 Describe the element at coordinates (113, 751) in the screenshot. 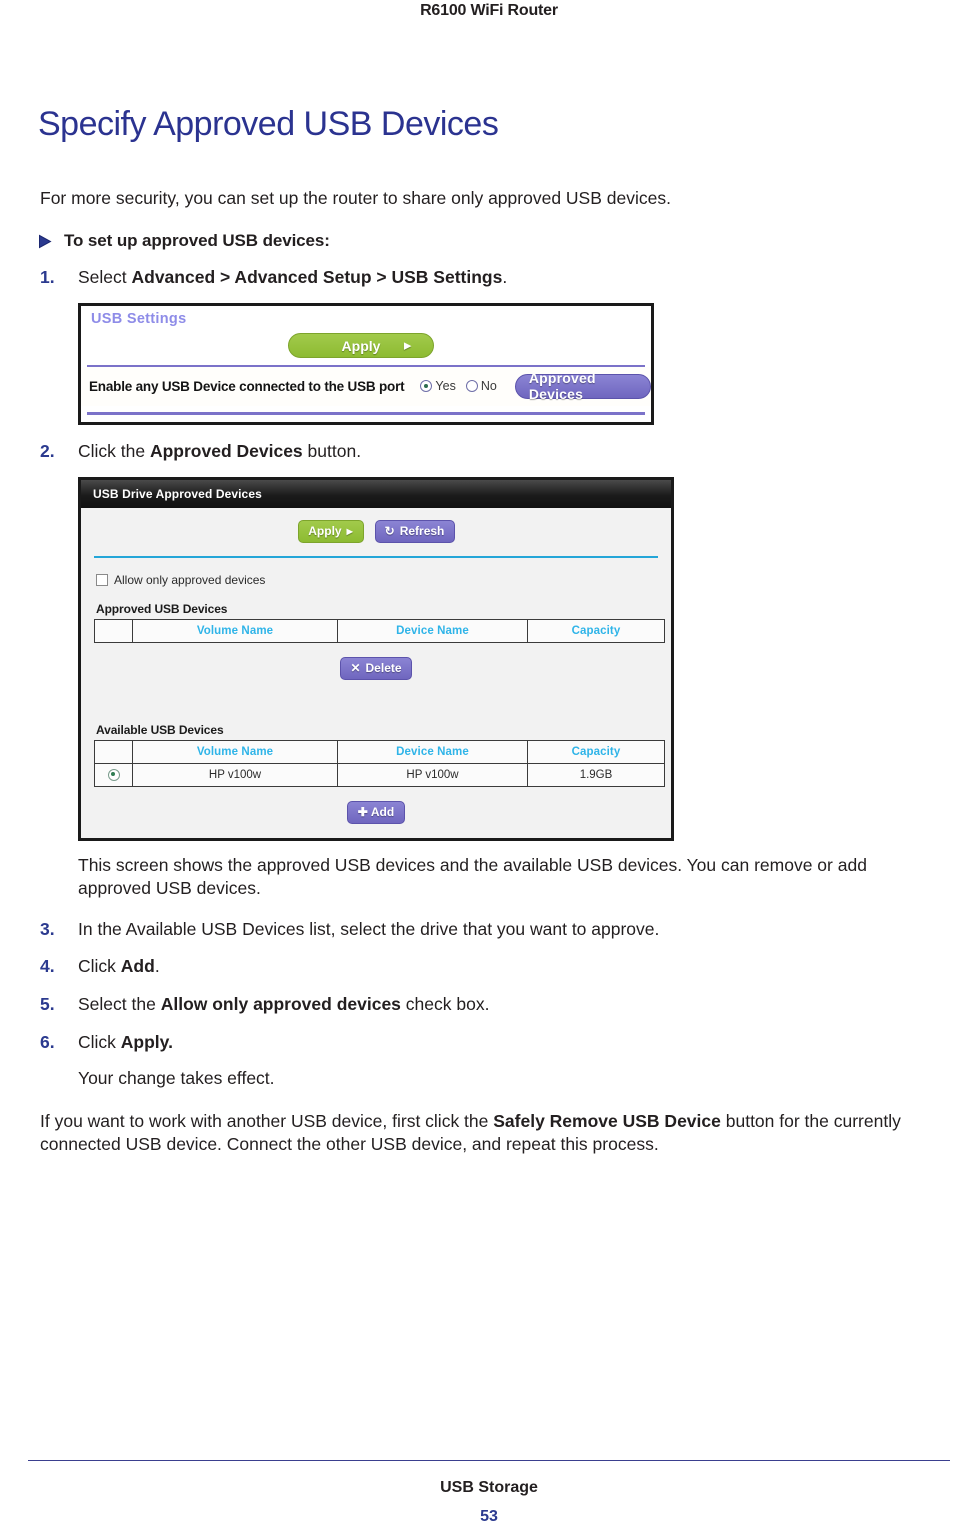

I see `available-col-select` at that location.